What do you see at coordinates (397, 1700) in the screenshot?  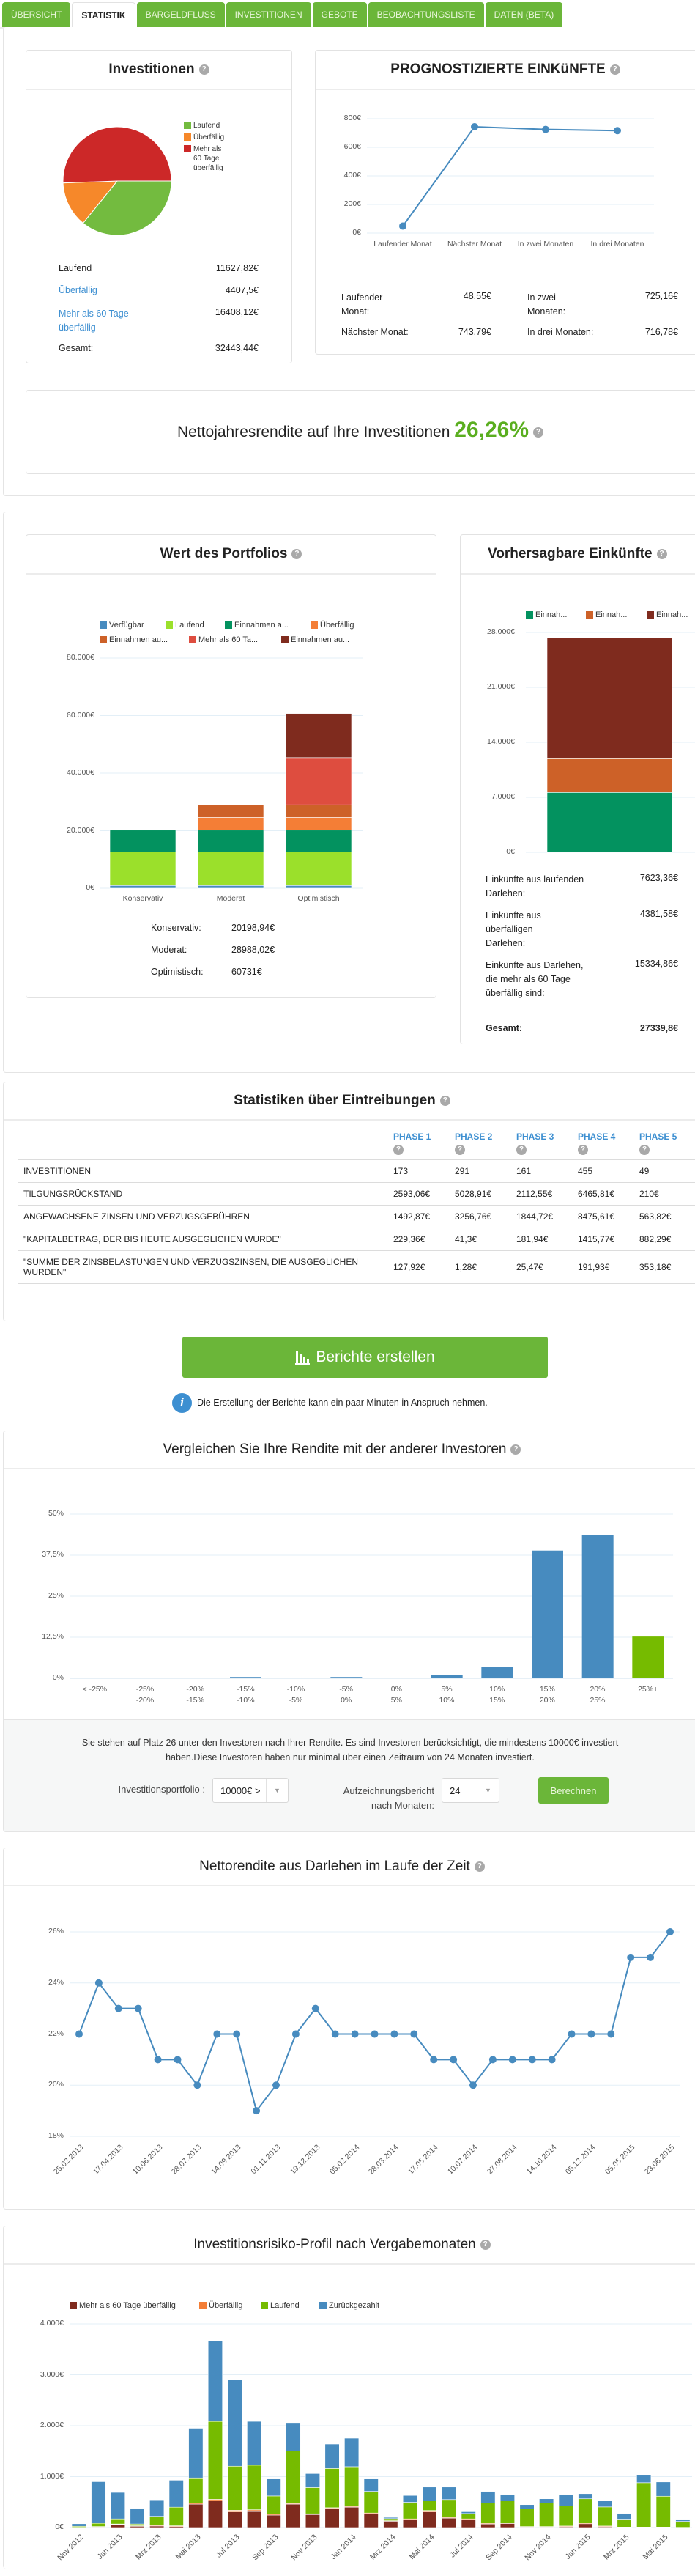 I see `x-tick-label-line: 5%` at bounding box center [397, 1700].